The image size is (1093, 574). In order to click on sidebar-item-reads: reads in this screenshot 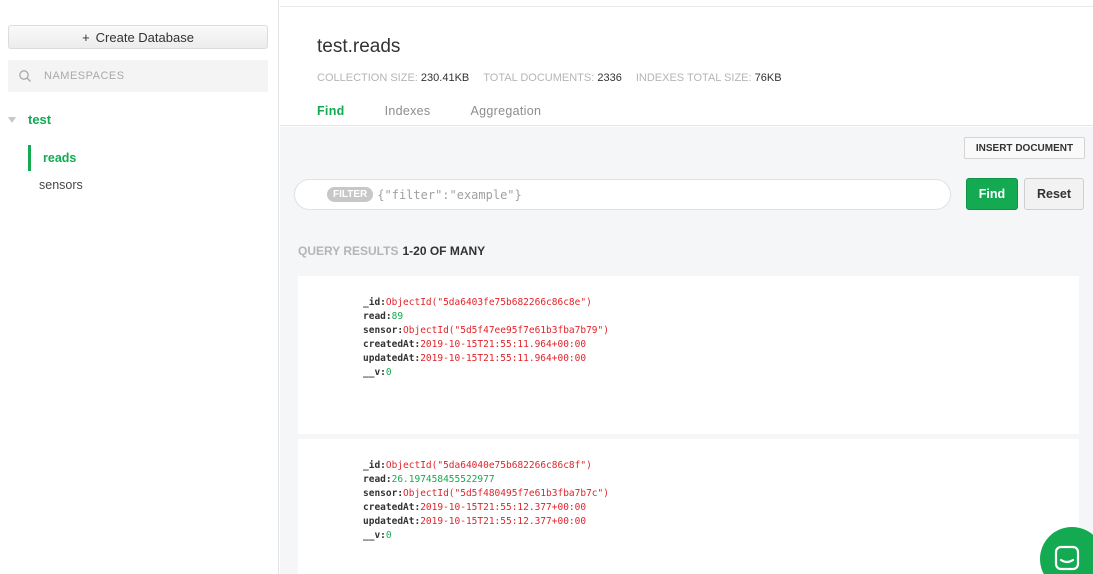, I will do `click(52, 158)`.